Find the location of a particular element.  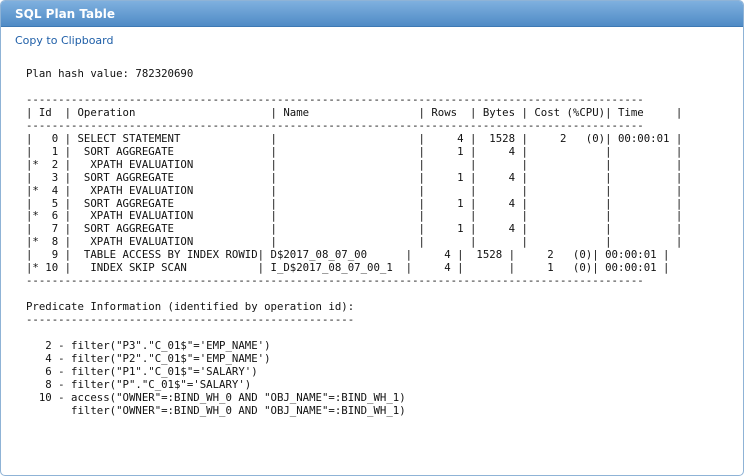

dialog-title: SQL Plan Table is located at coordinates (372, 14).